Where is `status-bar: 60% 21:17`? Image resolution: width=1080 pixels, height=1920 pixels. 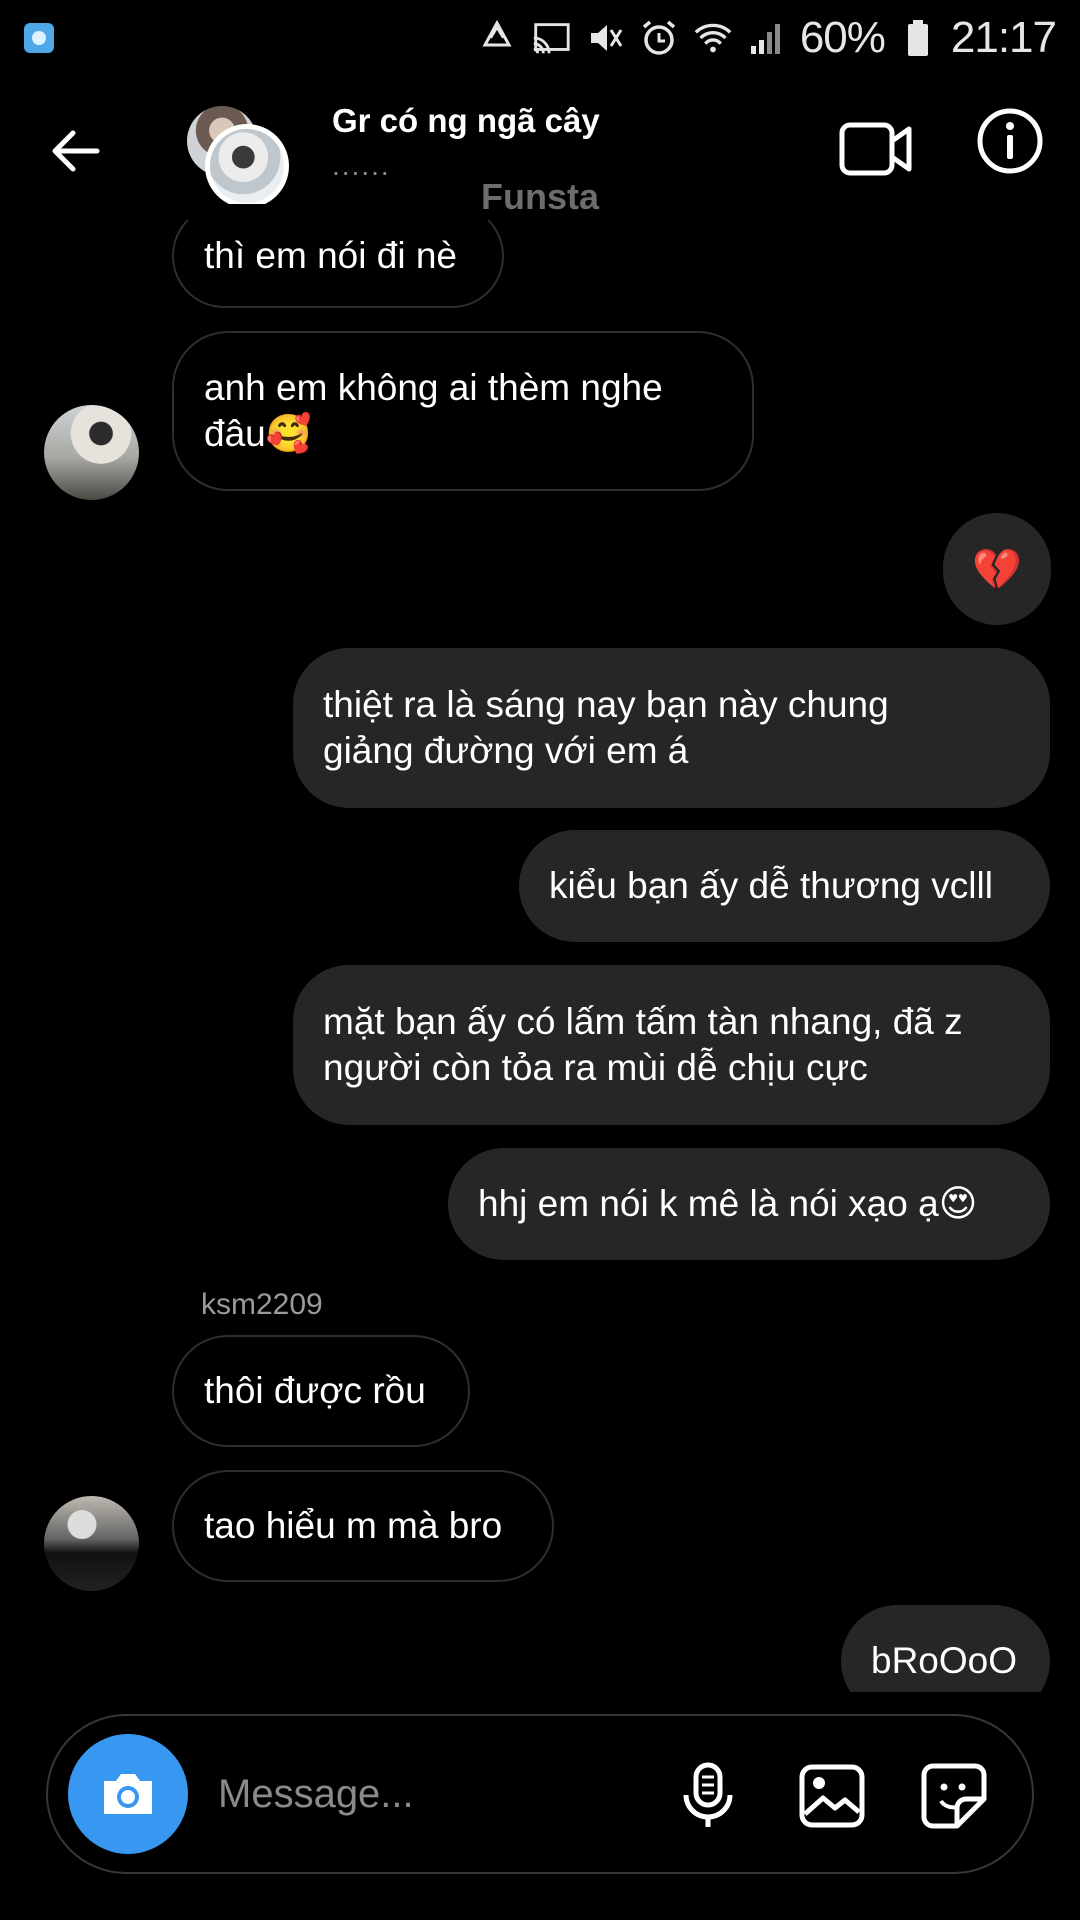
status-bar: 60% 21:17 is located at coordinates (540, 37).